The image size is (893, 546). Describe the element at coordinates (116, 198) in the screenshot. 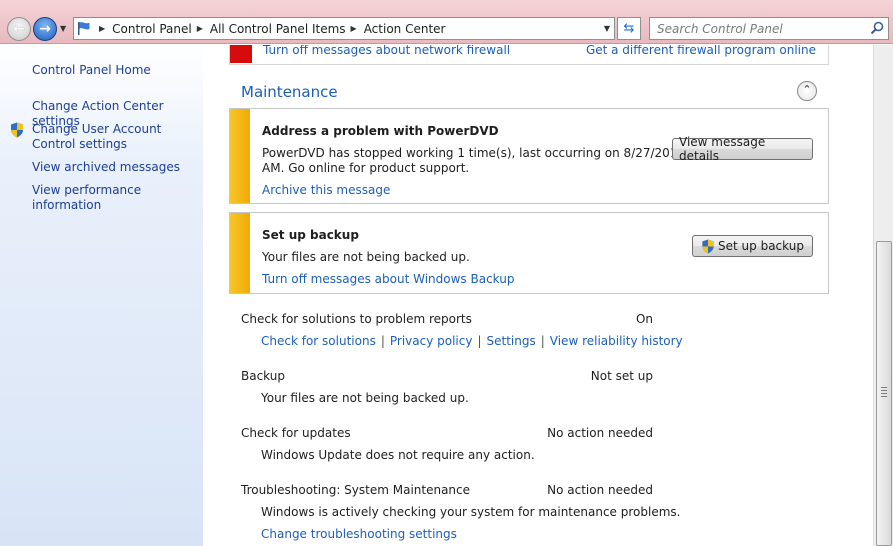

I see `sidebar-item-view-performance-information: View performance information` at that location.